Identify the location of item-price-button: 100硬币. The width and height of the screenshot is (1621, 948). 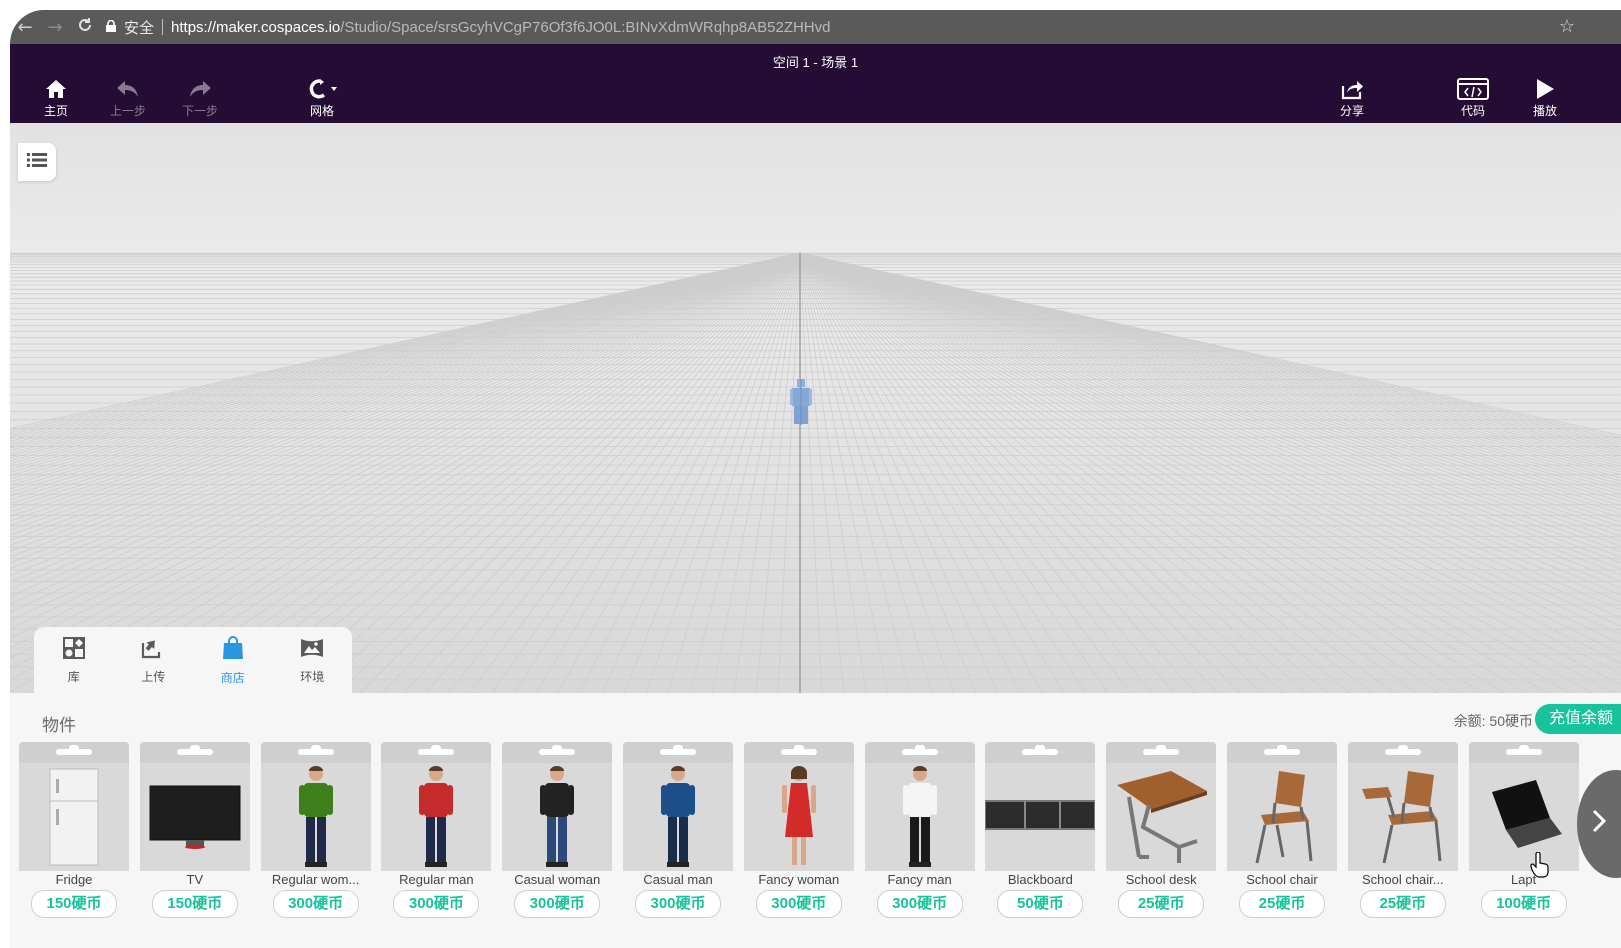
(1523, 904).